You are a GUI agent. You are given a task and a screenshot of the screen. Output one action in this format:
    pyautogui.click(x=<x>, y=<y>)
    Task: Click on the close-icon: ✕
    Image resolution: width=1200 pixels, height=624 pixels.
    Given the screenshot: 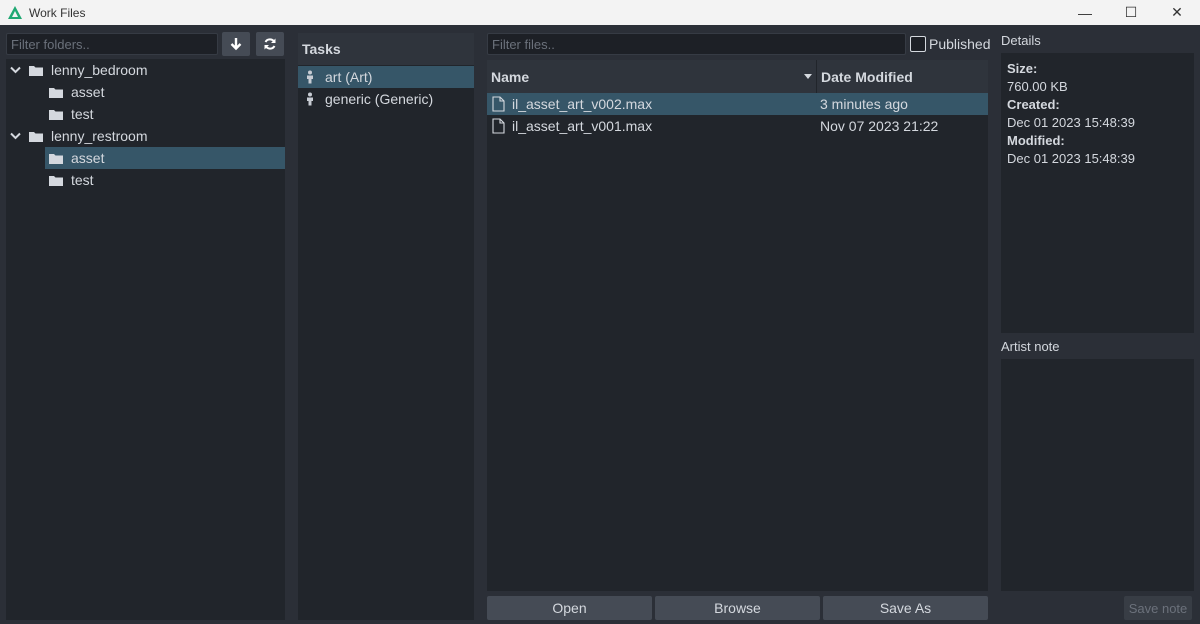 What is the action you would take?
    pyautogui.click(x=1177, y=12)
    